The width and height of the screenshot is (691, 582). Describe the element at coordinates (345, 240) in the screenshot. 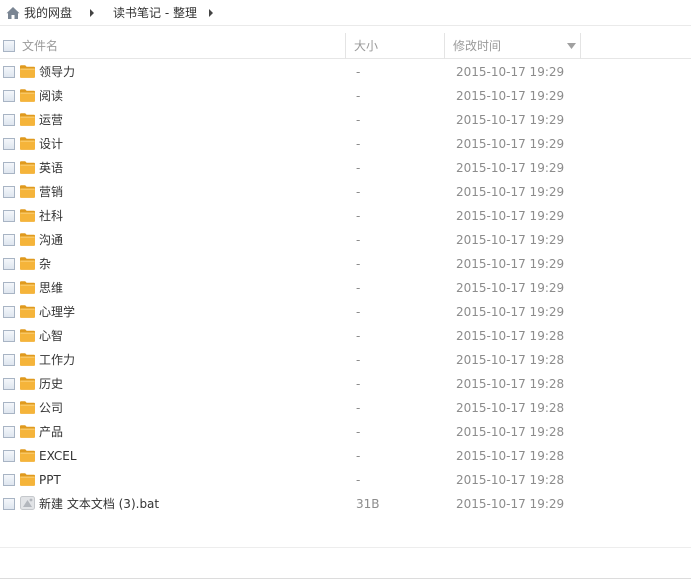

I see `file-row: 沟通 - 2015-10-17 19:29` at that location.